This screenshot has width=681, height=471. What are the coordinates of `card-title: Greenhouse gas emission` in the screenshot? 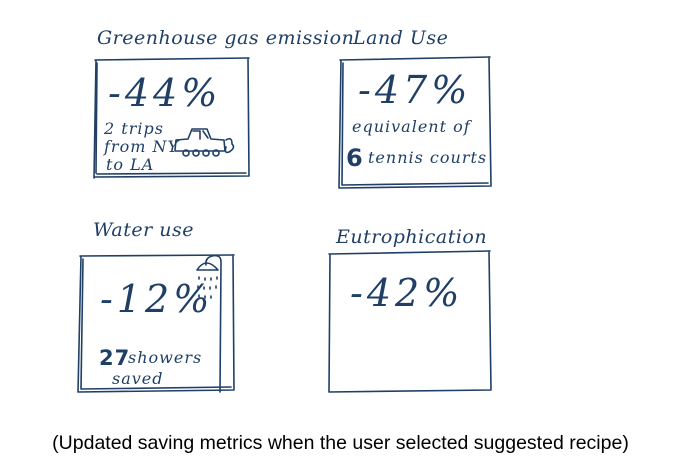 It's located at (225, 38).